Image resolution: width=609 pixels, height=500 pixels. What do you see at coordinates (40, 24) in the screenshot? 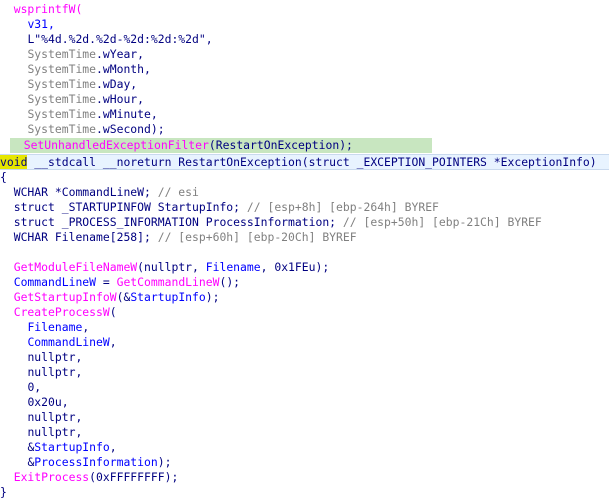
I see `variable-name: v31,` at bounding box center [40, 24].